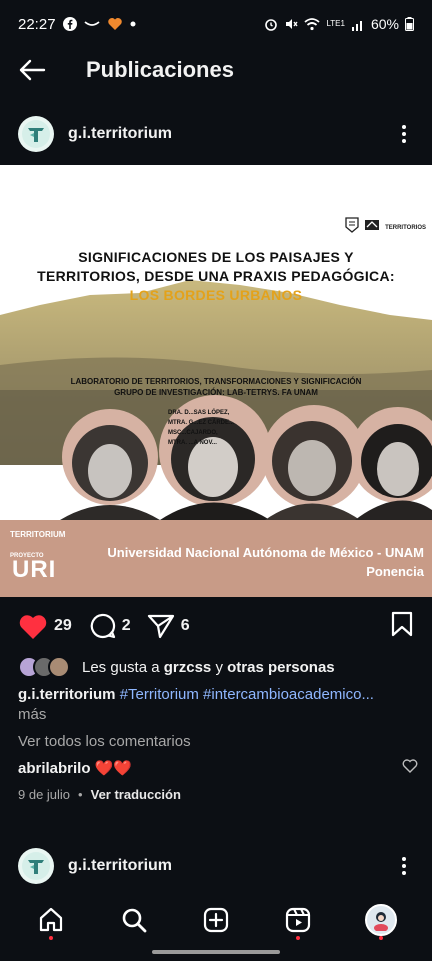 Image resolution: width=432 pixels, height=961 pixels. Describe the element at coordinates (281, 667) in the screenshot. I see `liked-by-others: otras personas` at that location.